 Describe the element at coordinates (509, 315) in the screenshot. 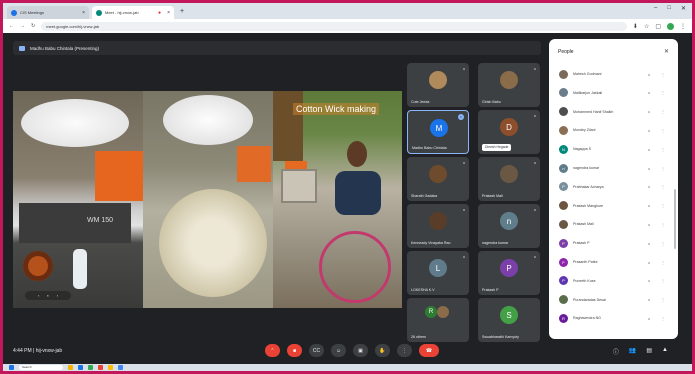

I see `avatar: S` at that location.